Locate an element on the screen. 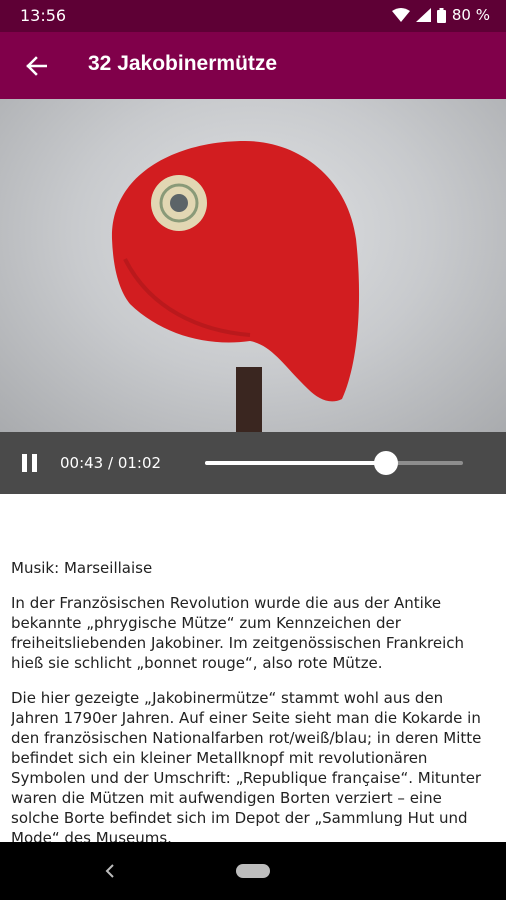  red-cap is located at coordinates (235, 271).